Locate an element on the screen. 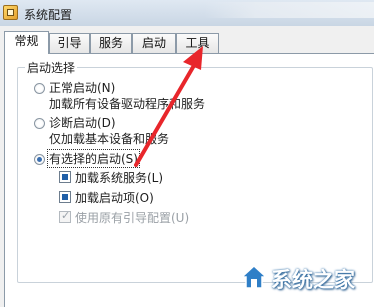 This screenshot has height=307, width=374. arrow-shaft is located at coordinates (166, 113).